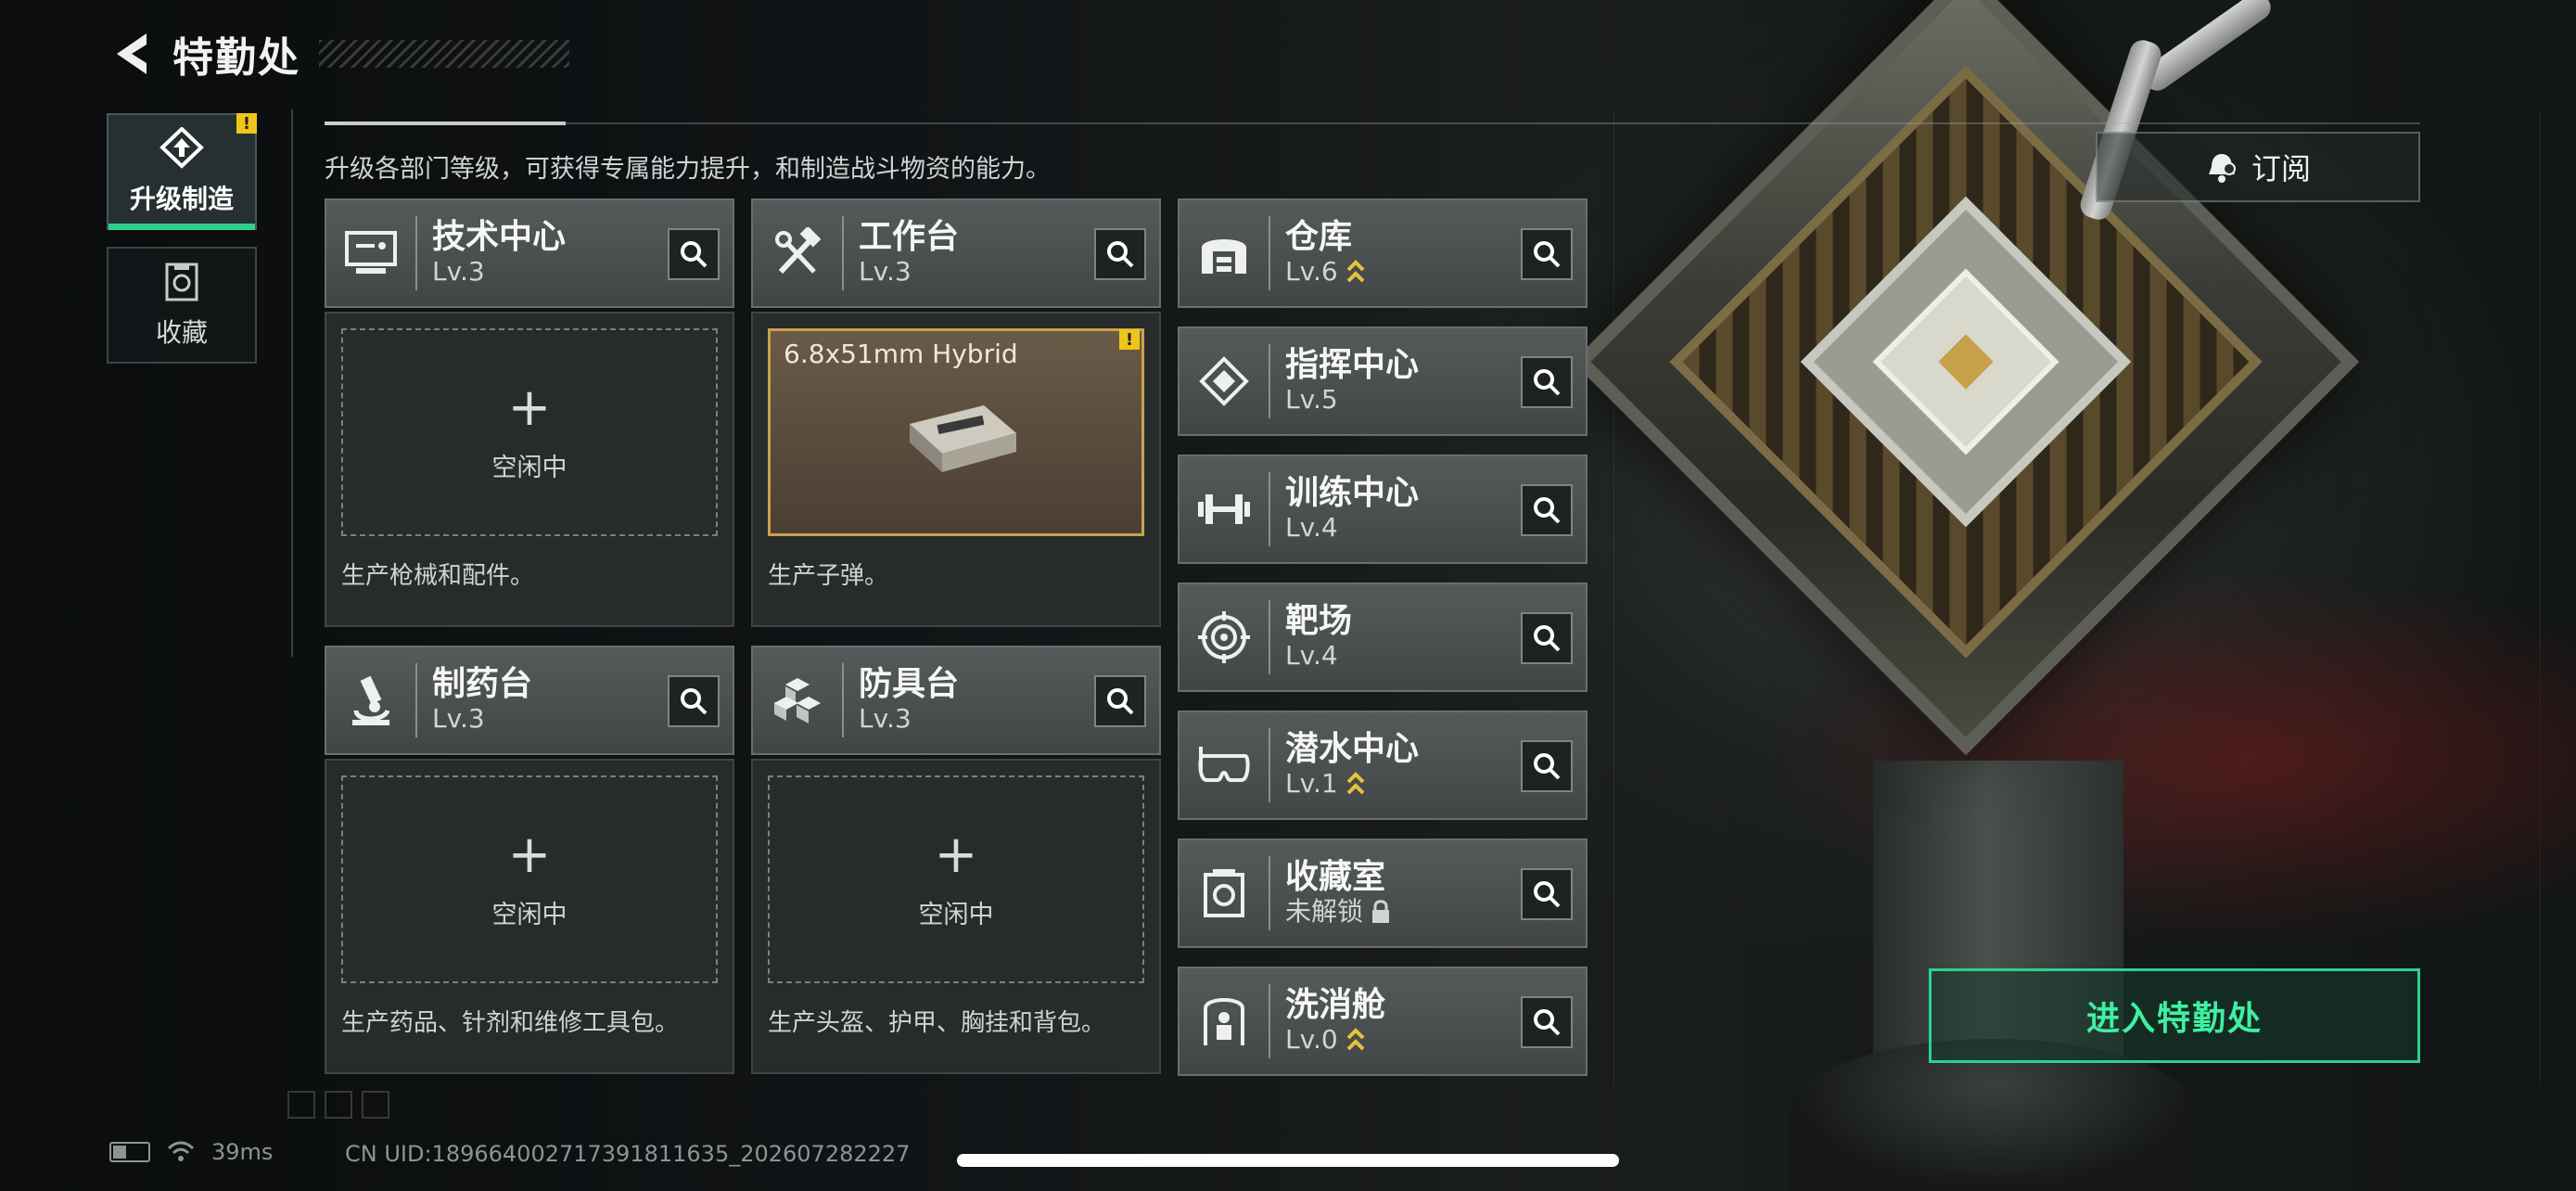  Describe the element at coordinates (937, 1023) in the screenshot. I see `dept-description: 生产头盔、护甲、胸挂和背包。` at that location.